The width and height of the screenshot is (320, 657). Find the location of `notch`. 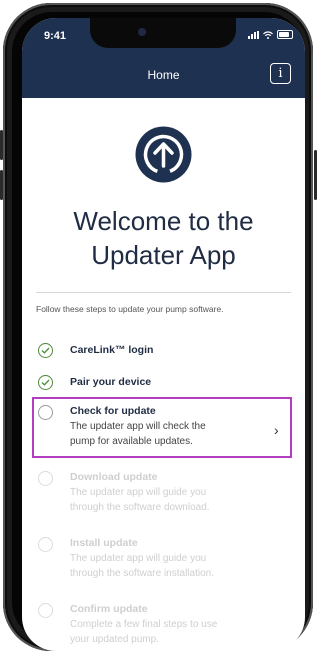

notch is located at coordinates (163, 33).